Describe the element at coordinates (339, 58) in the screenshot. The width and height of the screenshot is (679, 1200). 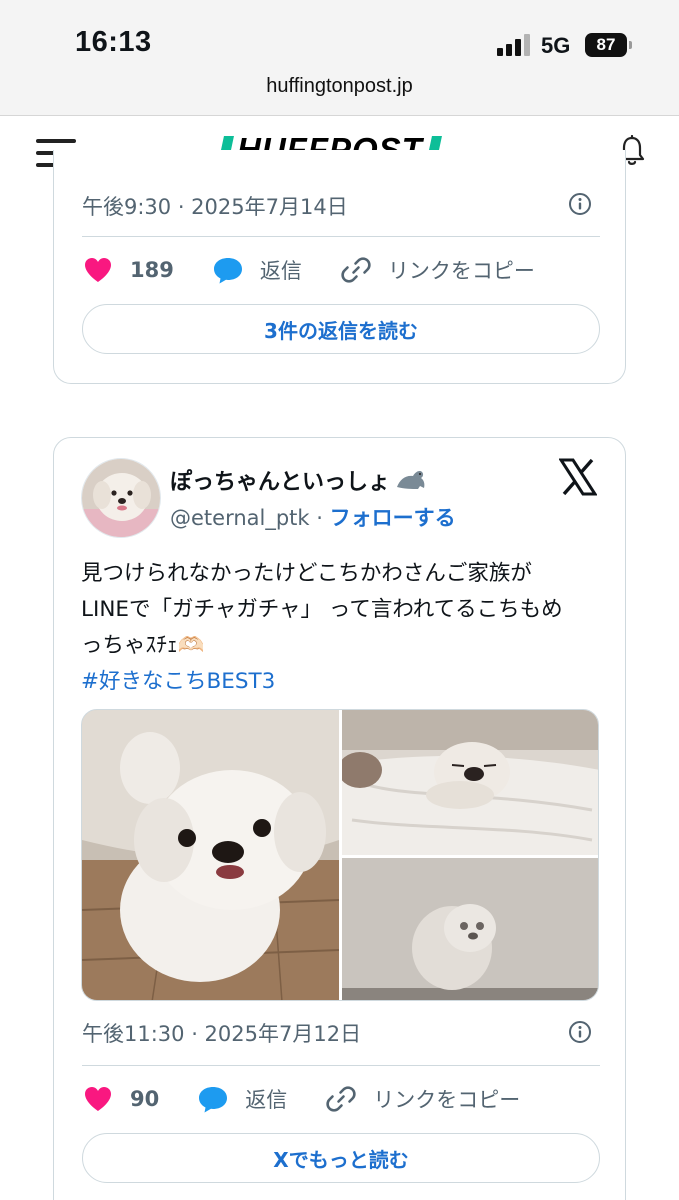
I see `status-bar: 16:13 5G 87 huffingtonpost.jp` at that location.